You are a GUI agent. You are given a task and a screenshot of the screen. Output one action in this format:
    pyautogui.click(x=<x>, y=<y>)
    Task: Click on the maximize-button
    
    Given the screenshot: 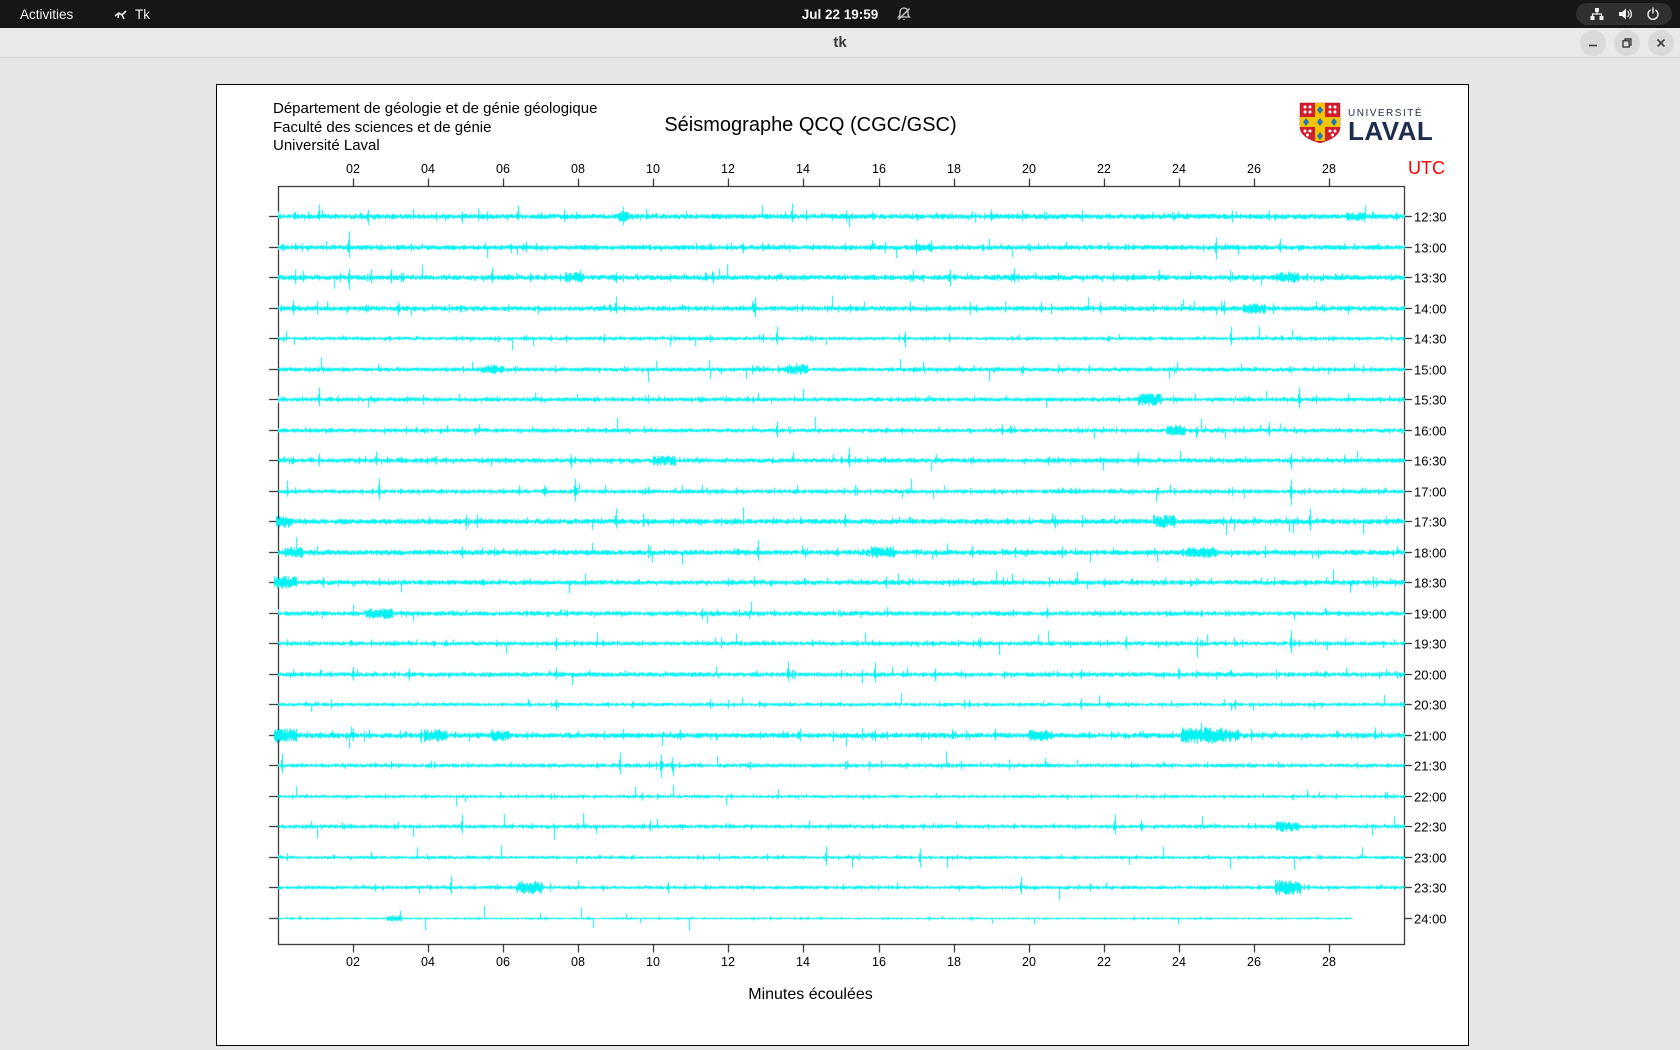 What is the action you would take?
    pyautogui.click(x=1627, y=43)
    